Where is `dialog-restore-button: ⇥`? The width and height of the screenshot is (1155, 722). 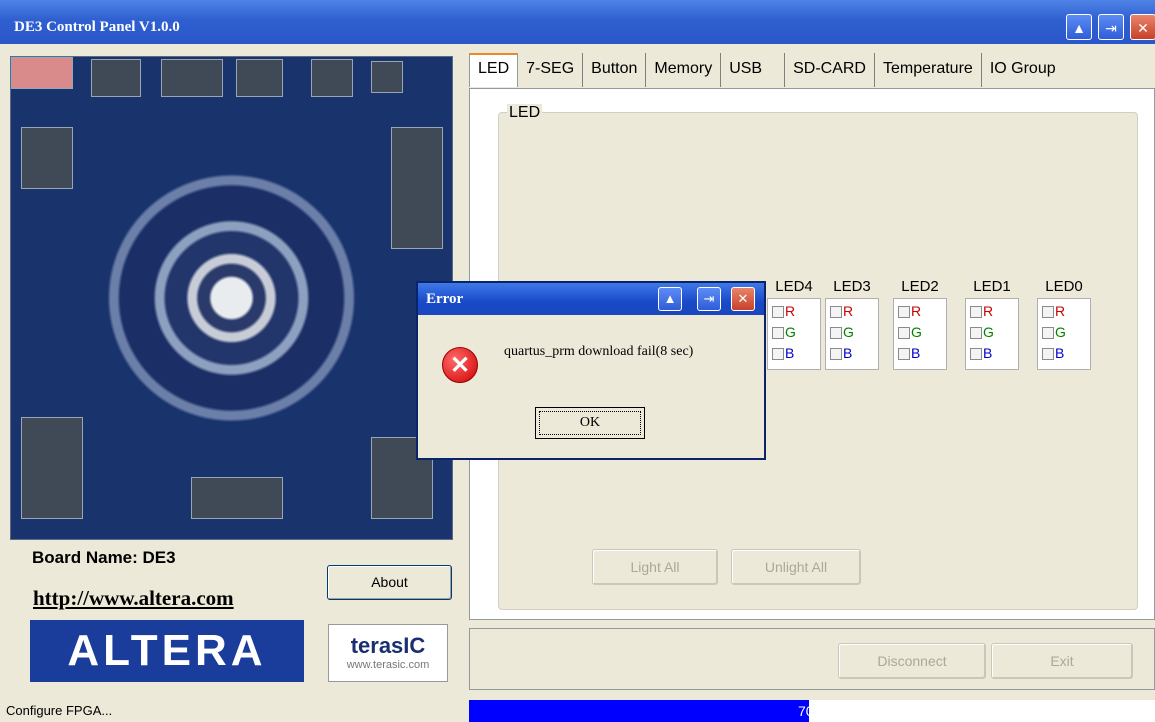
dialog-restore-button: ⇥ is located at coordinates (709, 299).